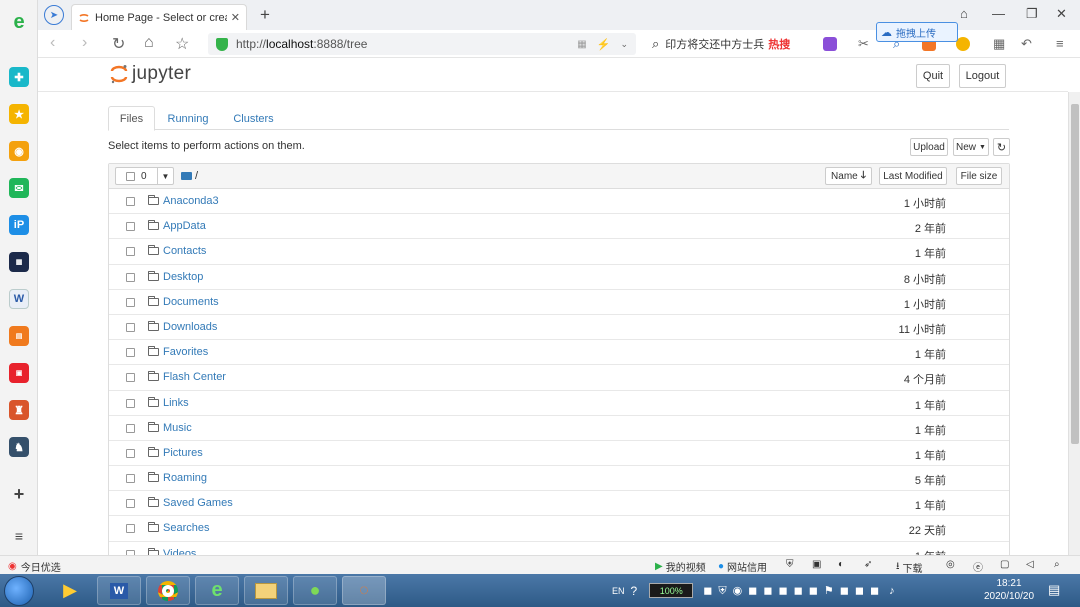 The height and width of the screenshot is (607, 1080). What do you see at coordinates (19, 77) in the screenshot?
I see `plus-app-icon: ✚` at bounding box center [19, 77].